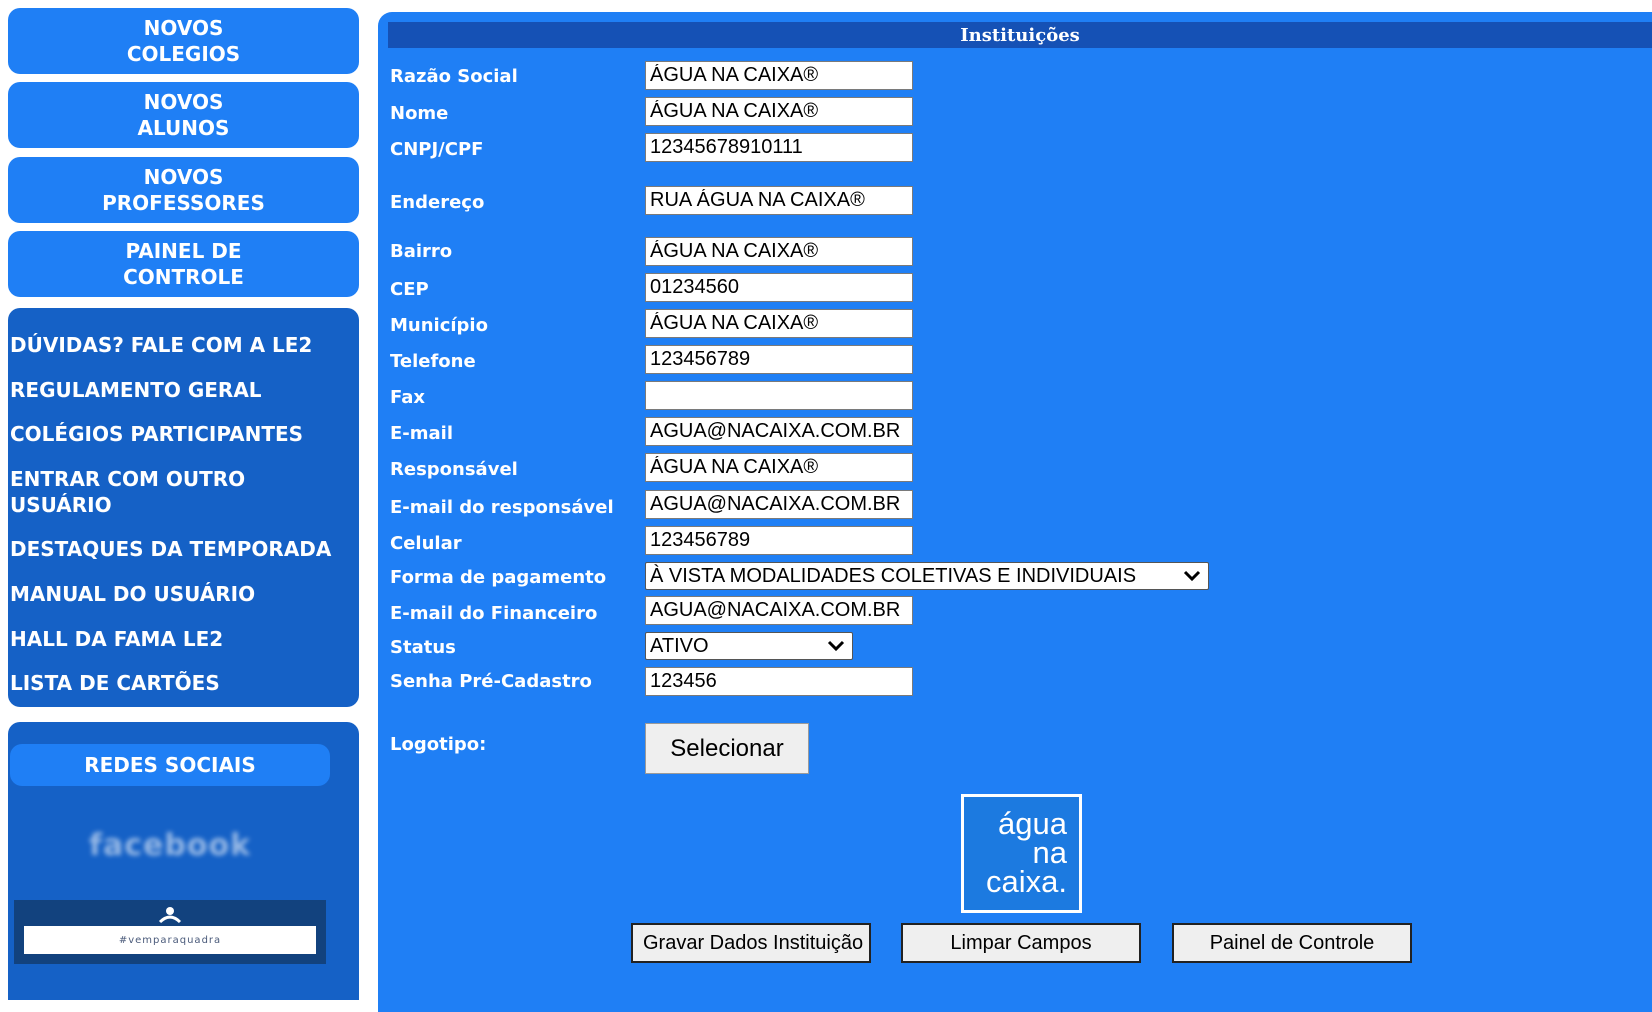 This screenshot has height=1012, width=1652. I want to click on label-email-responsavel: E-mail do responsável, so click(502, 507).